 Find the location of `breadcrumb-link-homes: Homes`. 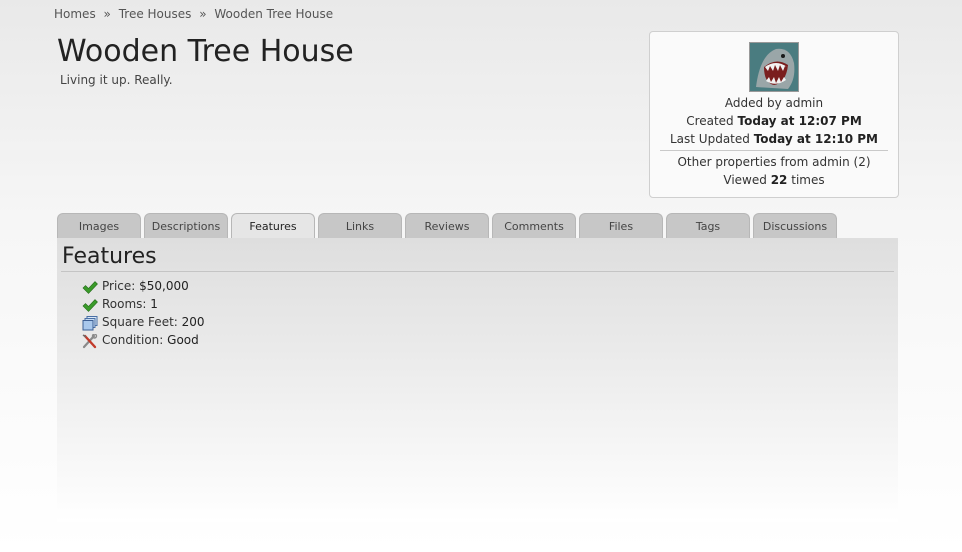

breadcrumb-link-homes: Homes is located at coordinates (75, 14).